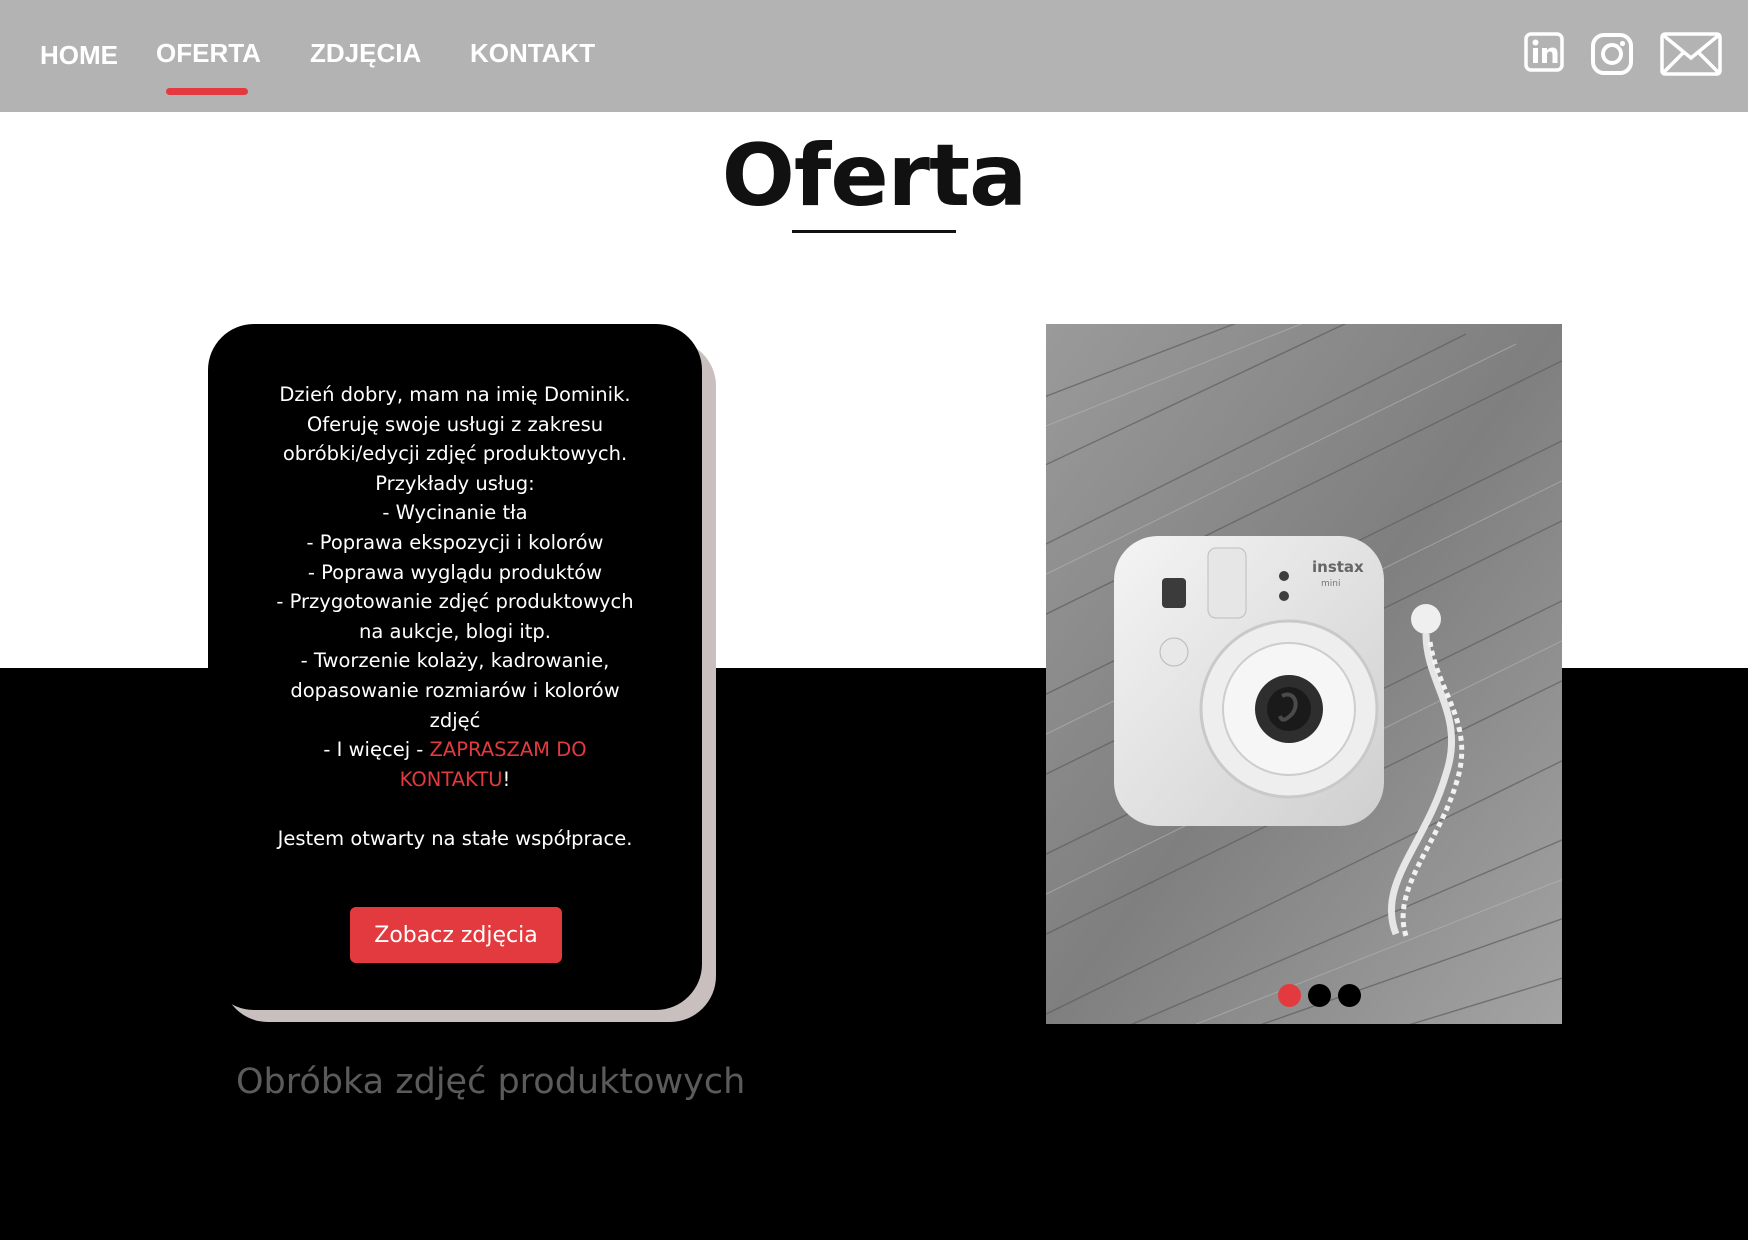 The height and width of the screenshot is (1240, 1748). I want to click on offer-line: Oferuję swoje usługi z zakresu, so click(455, 424).